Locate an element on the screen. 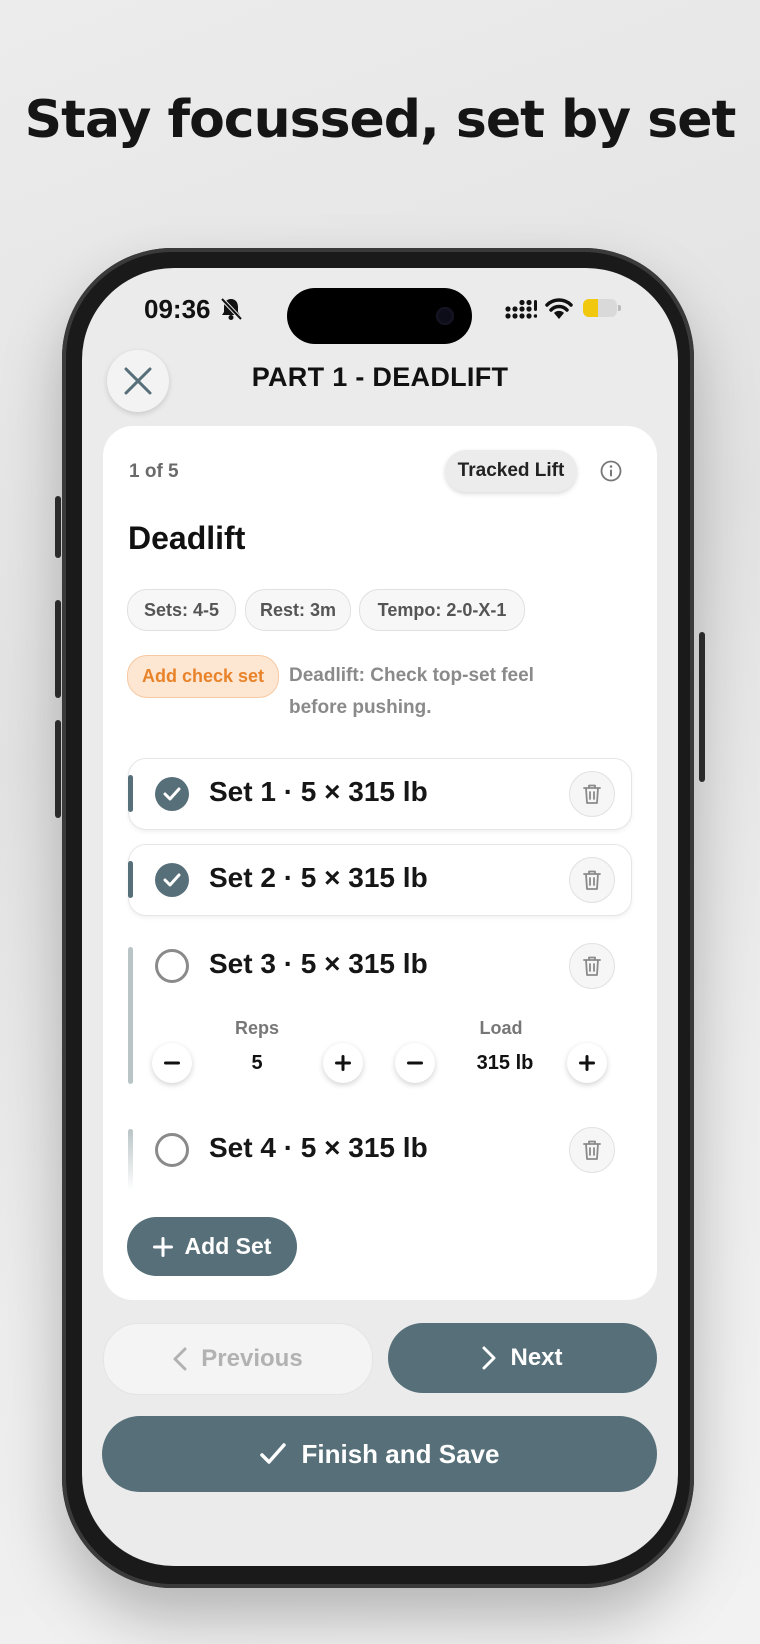  delete-set-2-button is located at coordinates (592, 880).